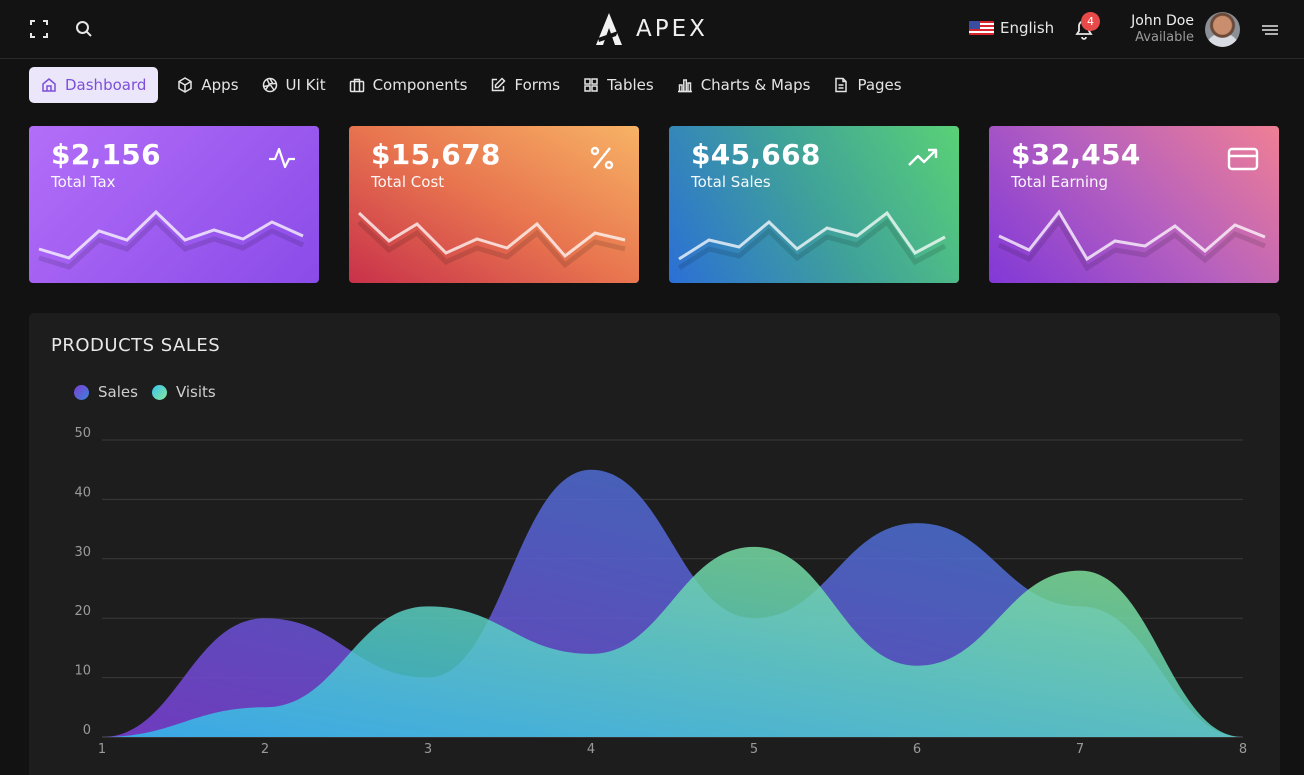 This screenshot has height=775, width=1304. Describe the element at coordinates (428, 749) in the screenshot. I see `x-tick-label: 3` at that location.